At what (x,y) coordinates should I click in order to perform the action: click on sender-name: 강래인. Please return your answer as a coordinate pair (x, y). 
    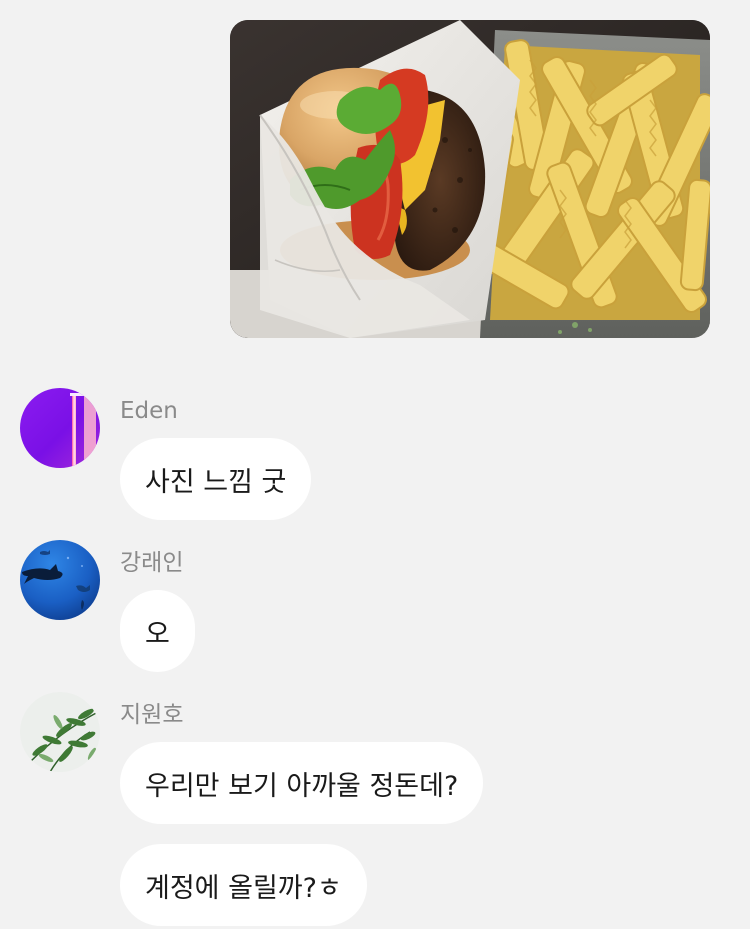
    Looking at the image, I should click on (152, 563).